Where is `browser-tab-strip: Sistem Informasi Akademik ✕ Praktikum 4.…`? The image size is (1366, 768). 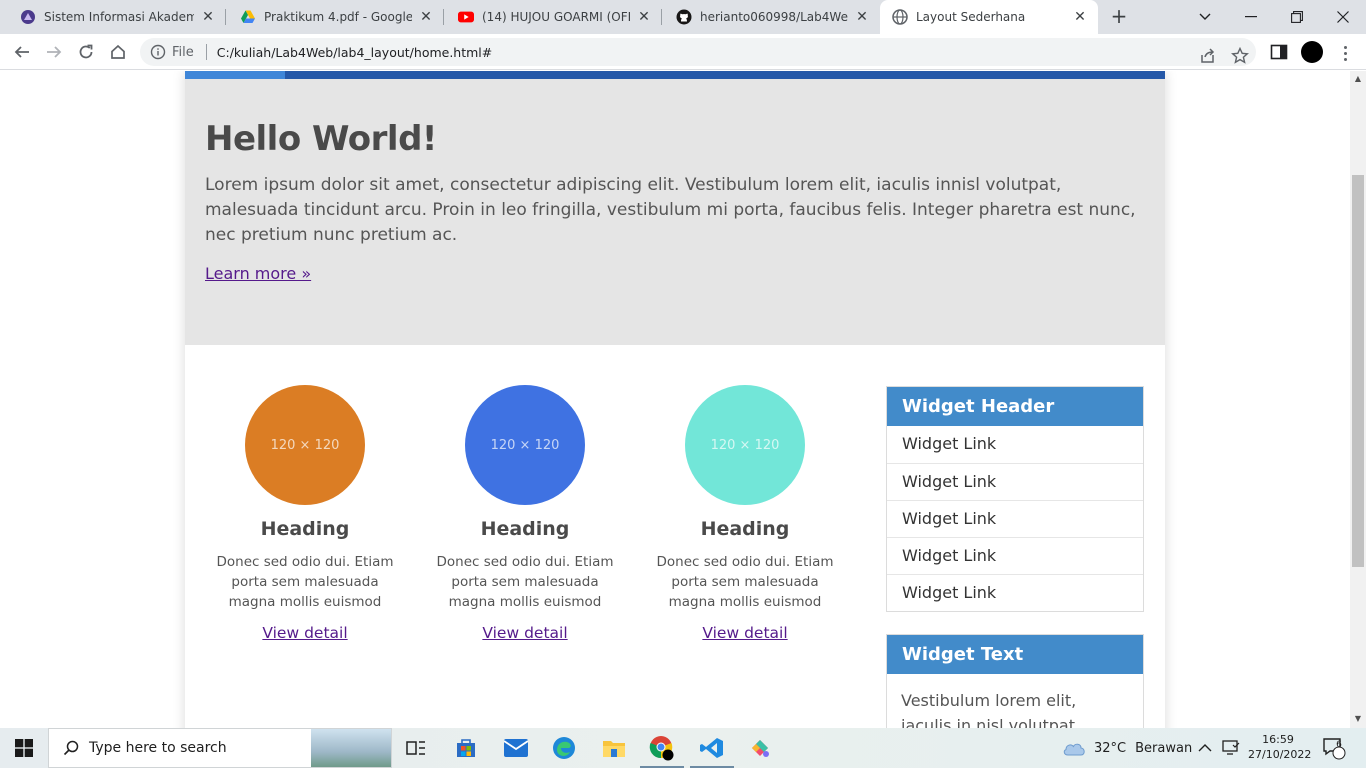
browser-tab-strip: Sistem Informasi Akademik ✕ Praktikum 4.… is located at coordinates (683, 17).